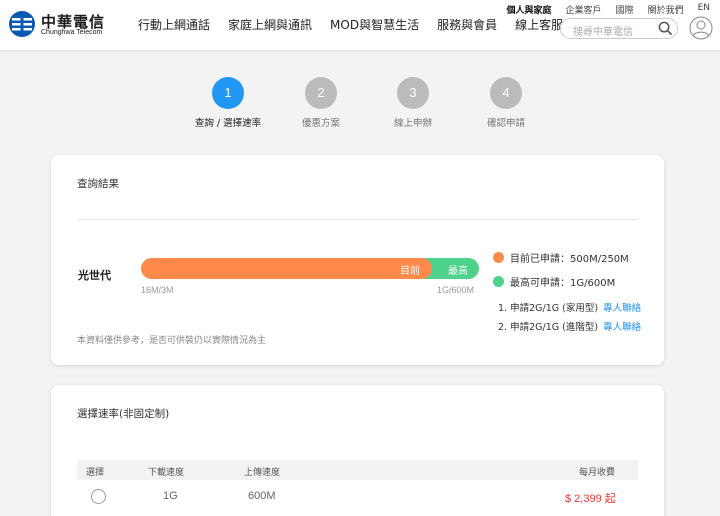 The width and height of the screenshot is (720, 516). I want to click on plan-option-text: 1. 申請2G/1G (家用型), so click(548, 308).